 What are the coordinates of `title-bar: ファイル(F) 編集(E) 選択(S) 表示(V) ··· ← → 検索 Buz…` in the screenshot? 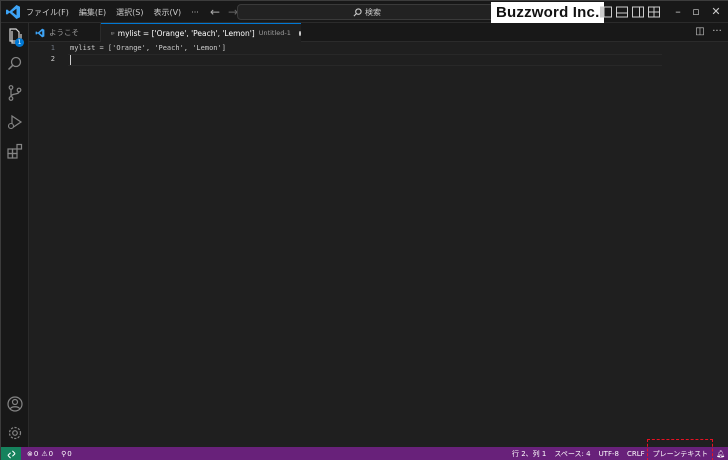 It's located at (364, 12).